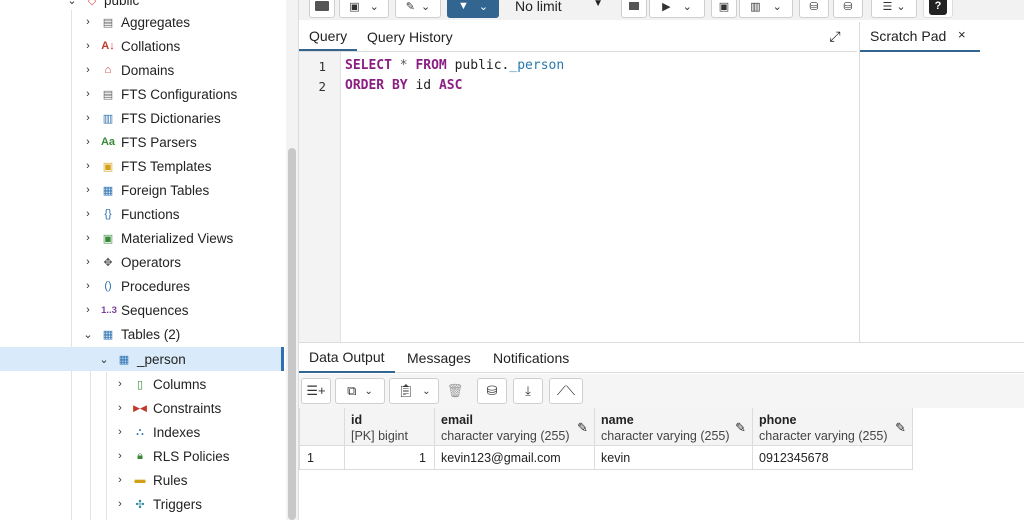 This screenshot has width=1024, height=520. Describe the element at coordinates (322, 9) in the screenshot. I see `open-file-button` at that location.